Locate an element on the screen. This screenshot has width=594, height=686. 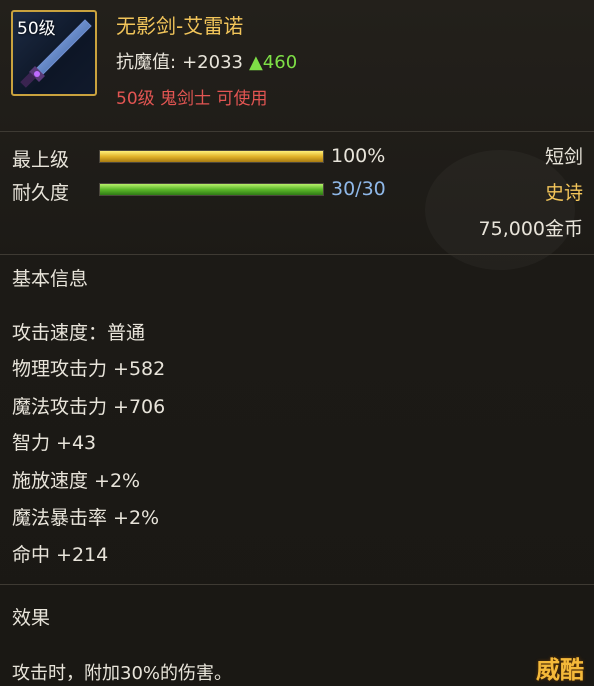
max-level-bar-fill is located at coordinates (211, 156).